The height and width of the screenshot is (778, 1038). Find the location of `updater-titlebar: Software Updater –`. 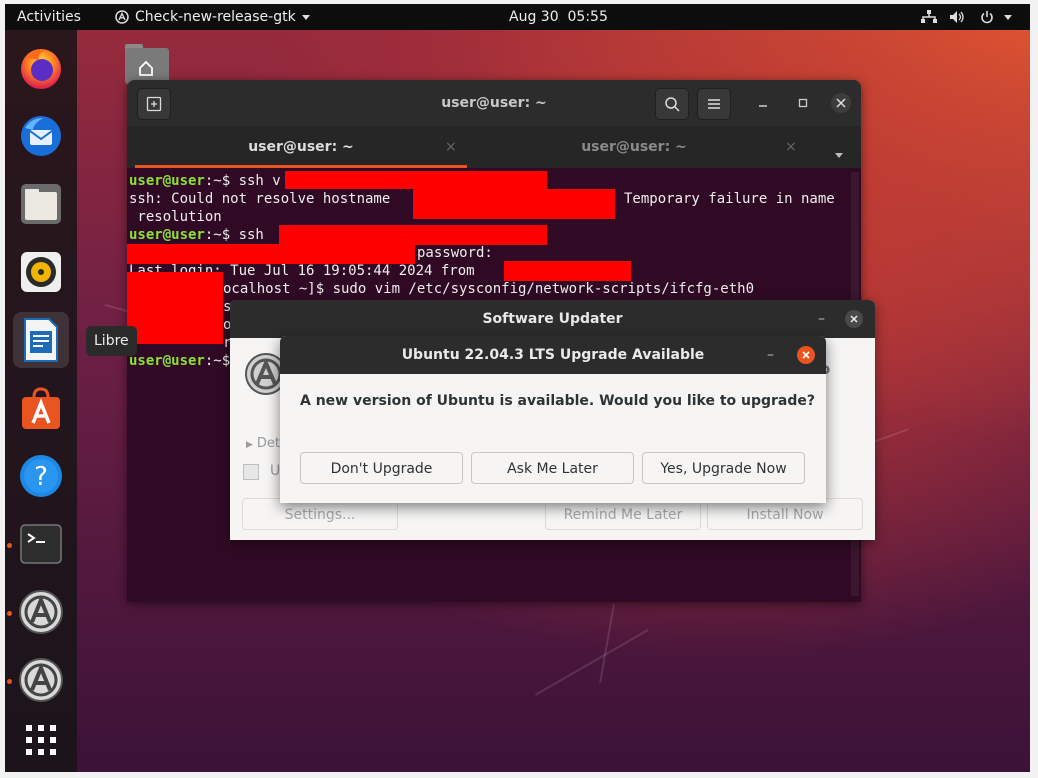

updater-titlebar: Software Updater – is located at coordinates (552, 319).